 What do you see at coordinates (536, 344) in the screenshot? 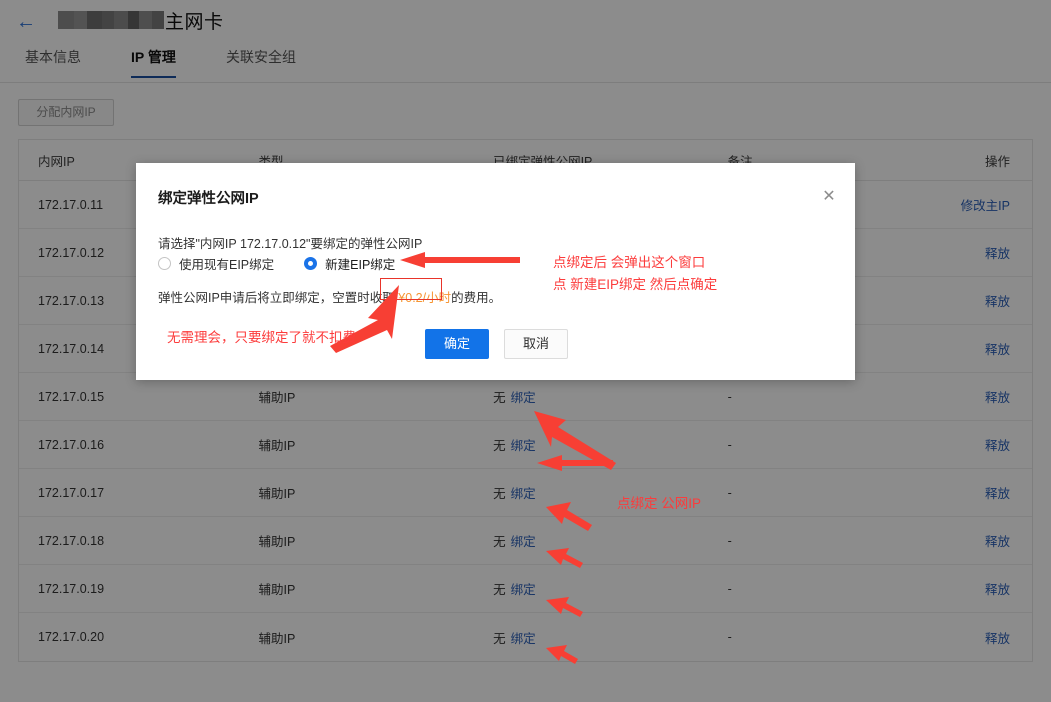
I see `cancel-button: 取消` at bounding box center [536, 344].